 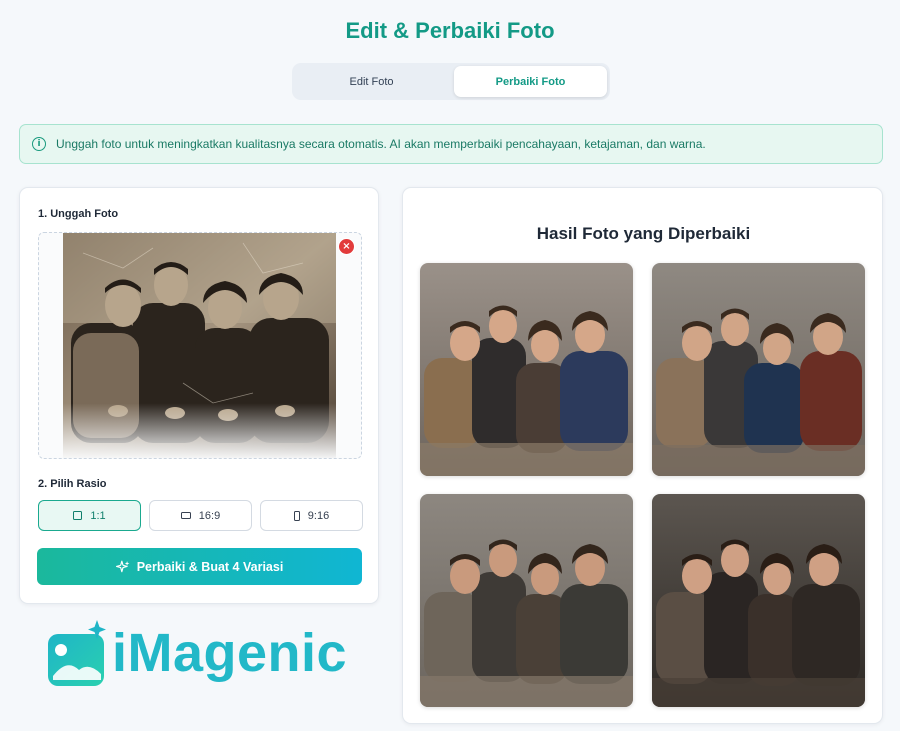 I want to click on brand-logo: iMagenic, so click(x=197, y=655).